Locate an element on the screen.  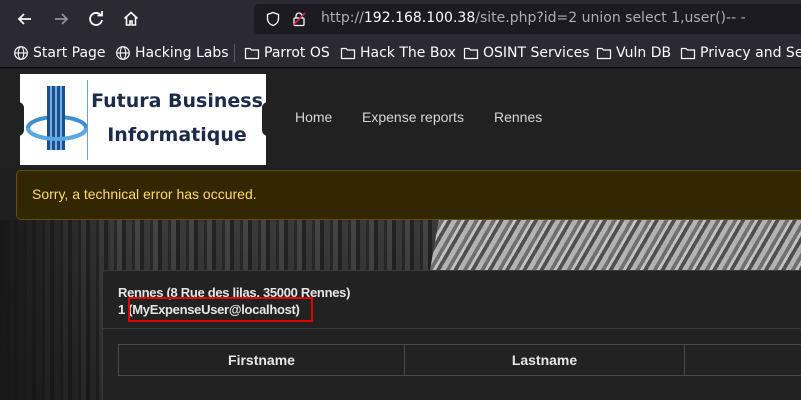
bookmark-folder-osint-services: OSINT Services is located at coordinates (526, 53).